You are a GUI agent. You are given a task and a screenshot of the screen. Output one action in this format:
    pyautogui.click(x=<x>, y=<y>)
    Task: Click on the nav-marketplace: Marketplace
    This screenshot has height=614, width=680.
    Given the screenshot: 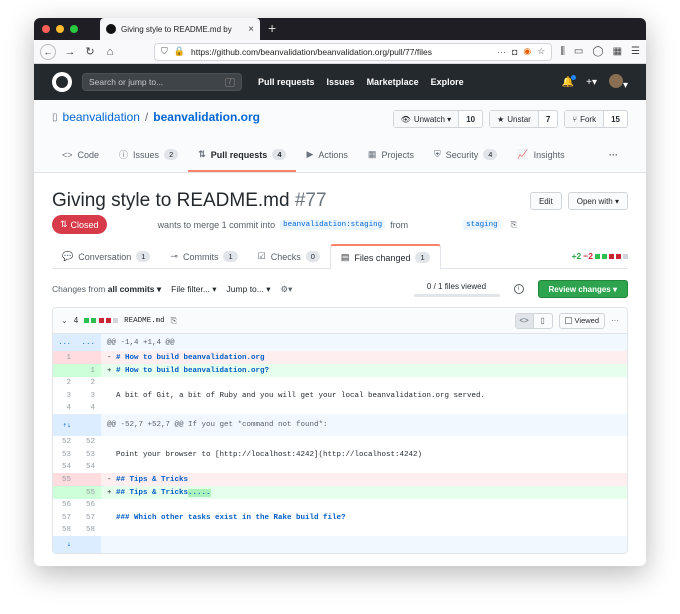 What is the action you would take?
    pyautogui.click(x=393, y=82)
    